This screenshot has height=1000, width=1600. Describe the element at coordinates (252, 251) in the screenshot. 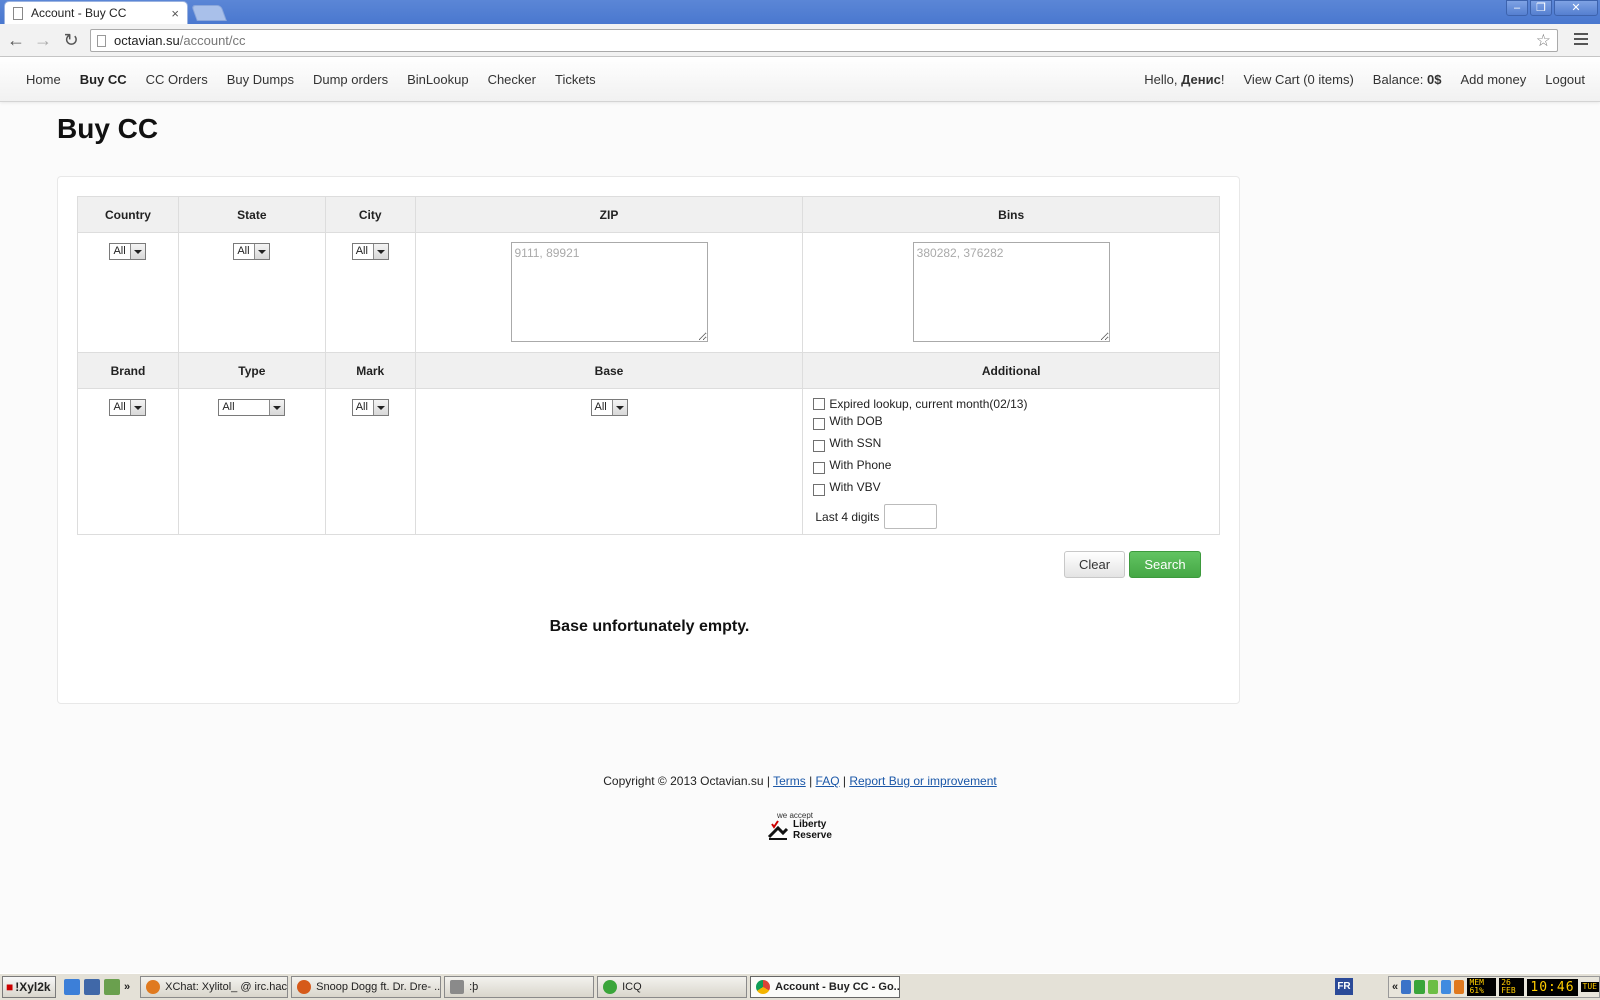

I see `state-select: All` at that location.